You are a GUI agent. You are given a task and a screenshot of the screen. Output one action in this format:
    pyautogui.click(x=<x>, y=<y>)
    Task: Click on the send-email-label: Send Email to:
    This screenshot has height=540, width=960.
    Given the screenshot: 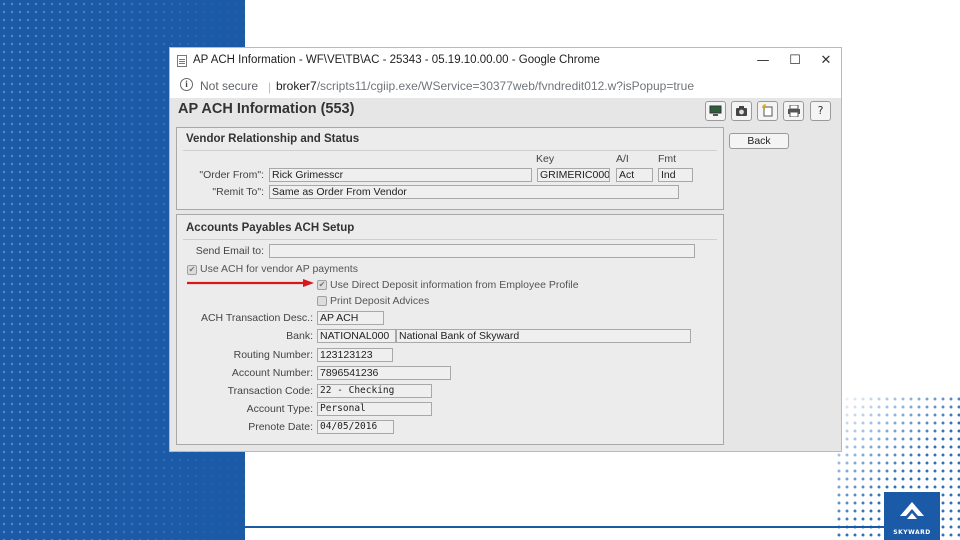 What is the action you would take?
    pyautogui.click(x=229, y=251)
    